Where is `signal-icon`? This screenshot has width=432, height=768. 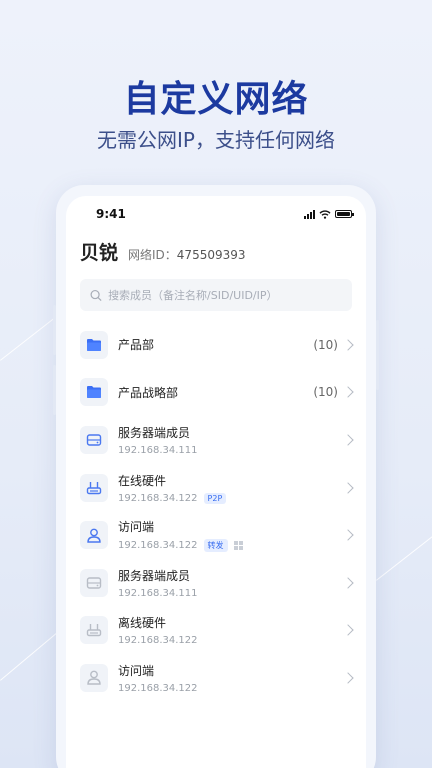 signal-icon is located at coordinates (309, 214).